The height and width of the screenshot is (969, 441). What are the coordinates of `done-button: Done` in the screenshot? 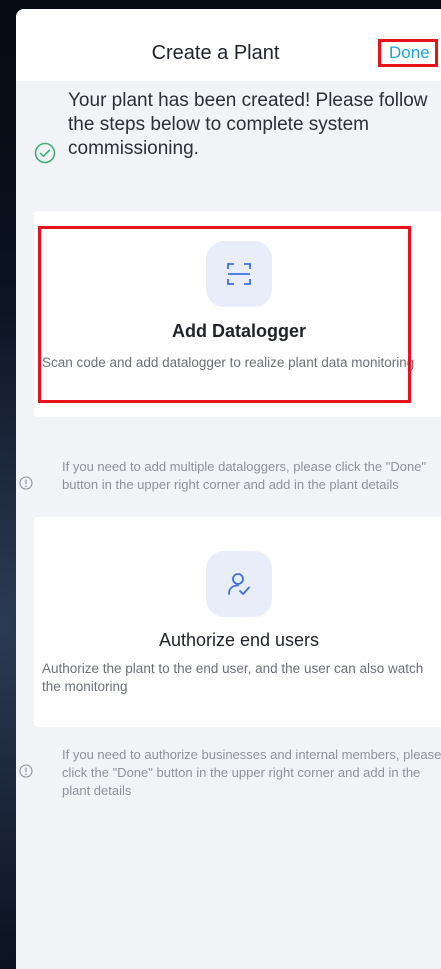 It's located at (408, 53).